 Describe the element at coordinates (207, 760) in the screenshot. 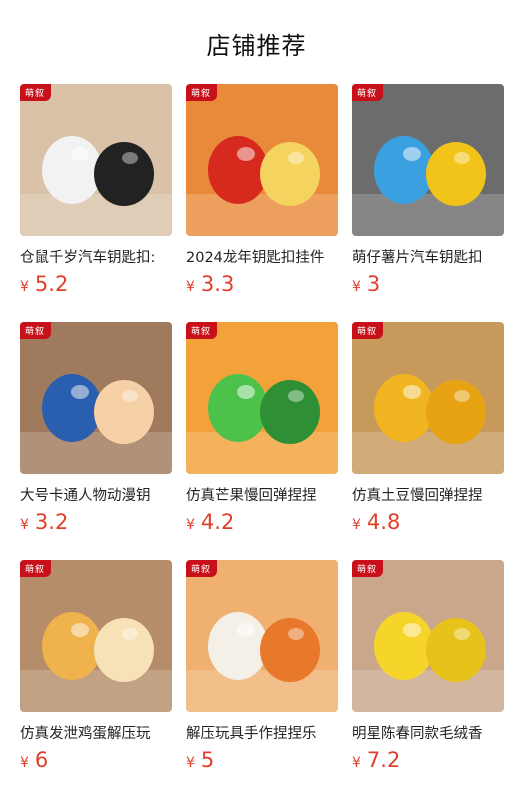

I see `price-value: 5` at that location.